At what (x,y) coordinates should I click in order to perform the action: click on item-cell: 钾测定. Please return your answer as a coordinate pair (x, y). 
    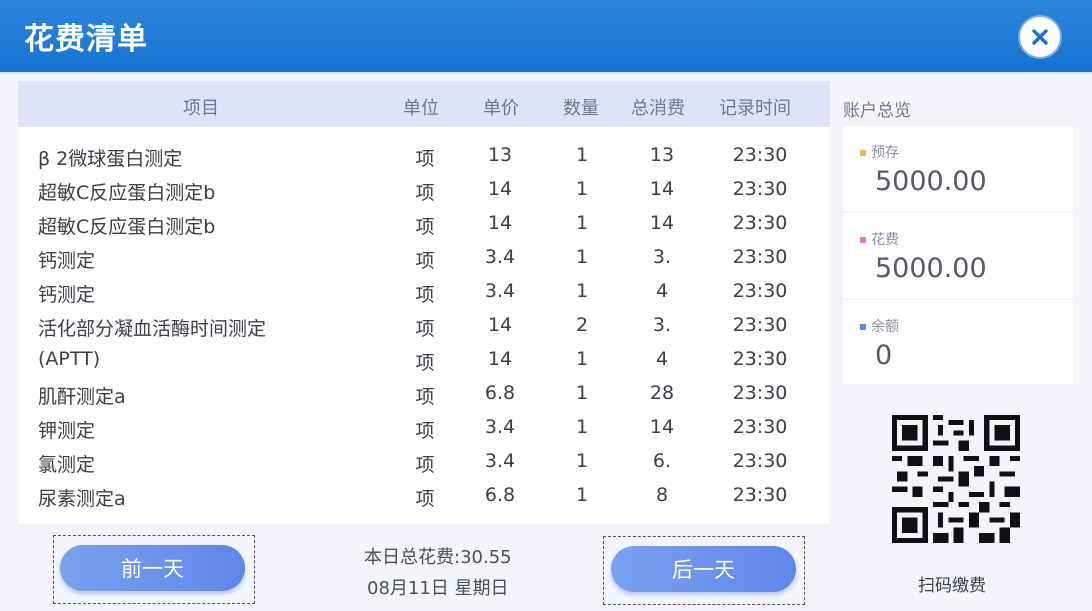
    Looking at the image, I should click on (67, 431).